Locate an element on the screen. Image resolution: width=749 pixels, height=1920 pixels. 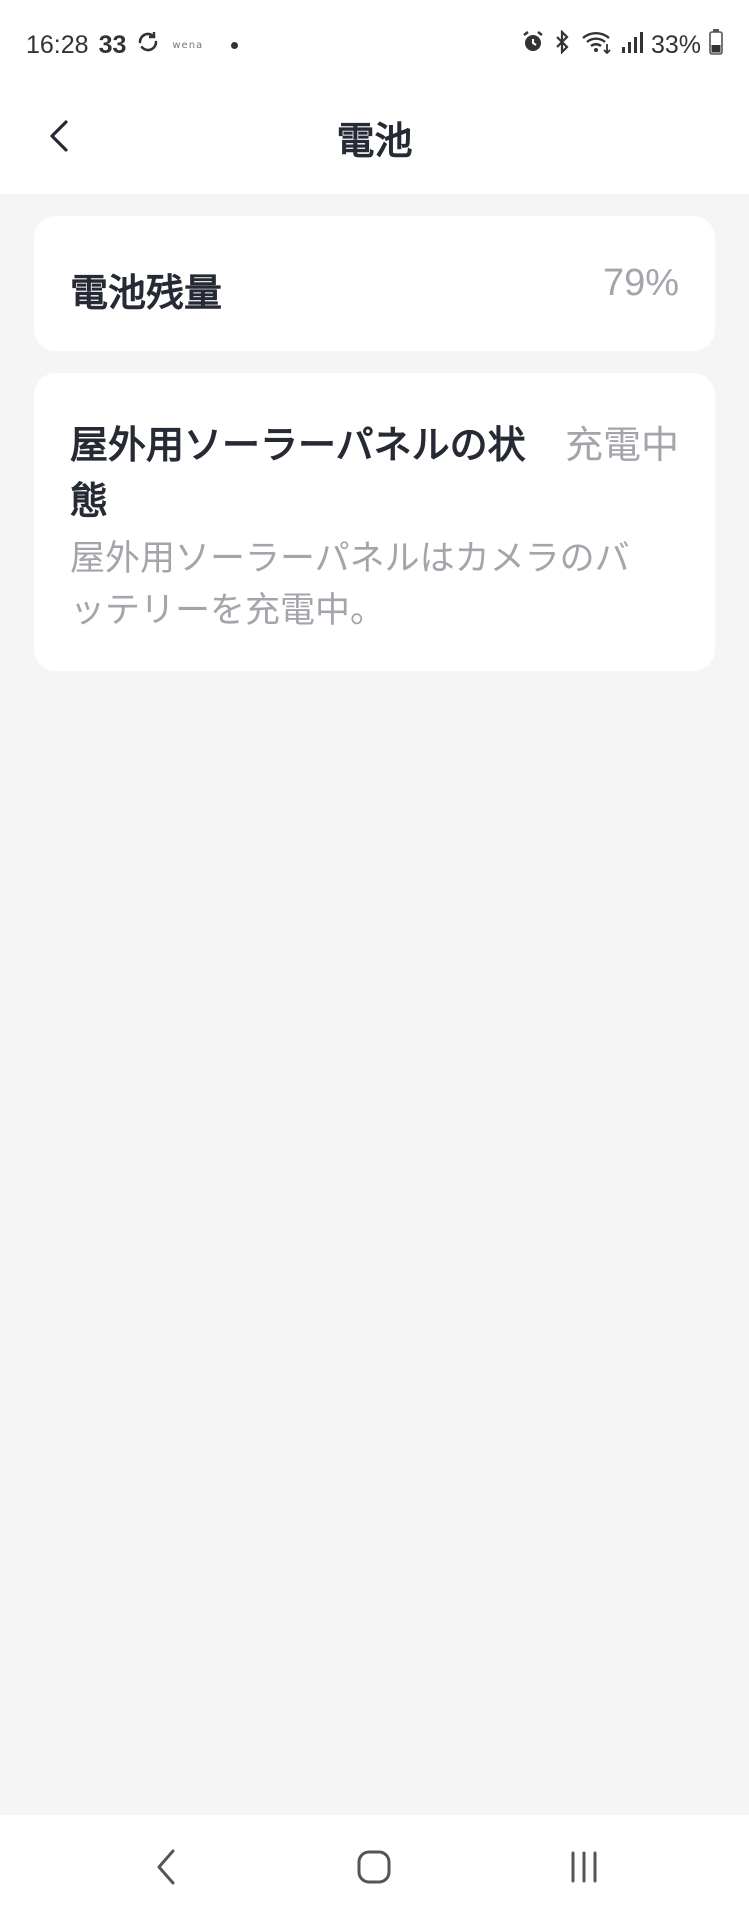
app-header: 電池 is located at coordinates (374, 140).